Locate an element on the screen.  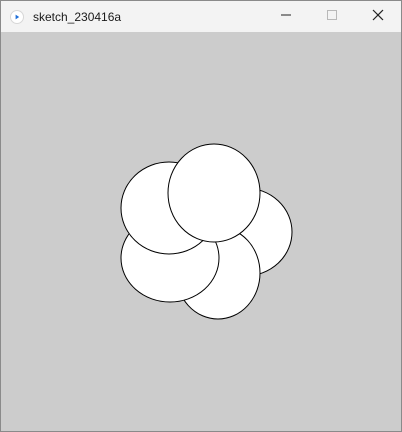
minimize-button is located at coordinates (286, 16).